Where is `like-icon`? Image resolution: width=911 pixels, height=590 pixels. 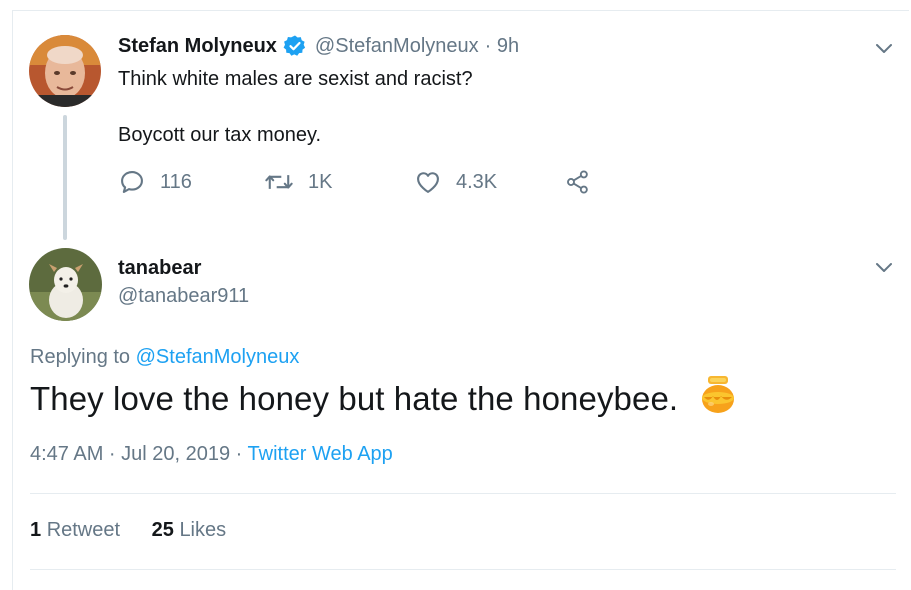 like-icon is located at coordinates (428, 182).